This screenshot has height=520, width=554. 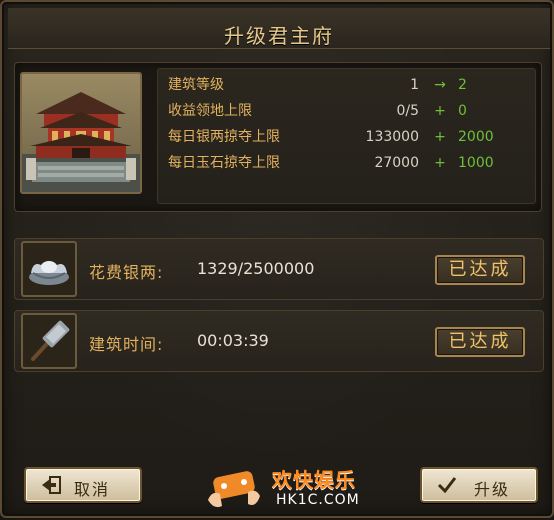 I want to click on dialog-title: 升级君主府, so click(x=279, y=36).